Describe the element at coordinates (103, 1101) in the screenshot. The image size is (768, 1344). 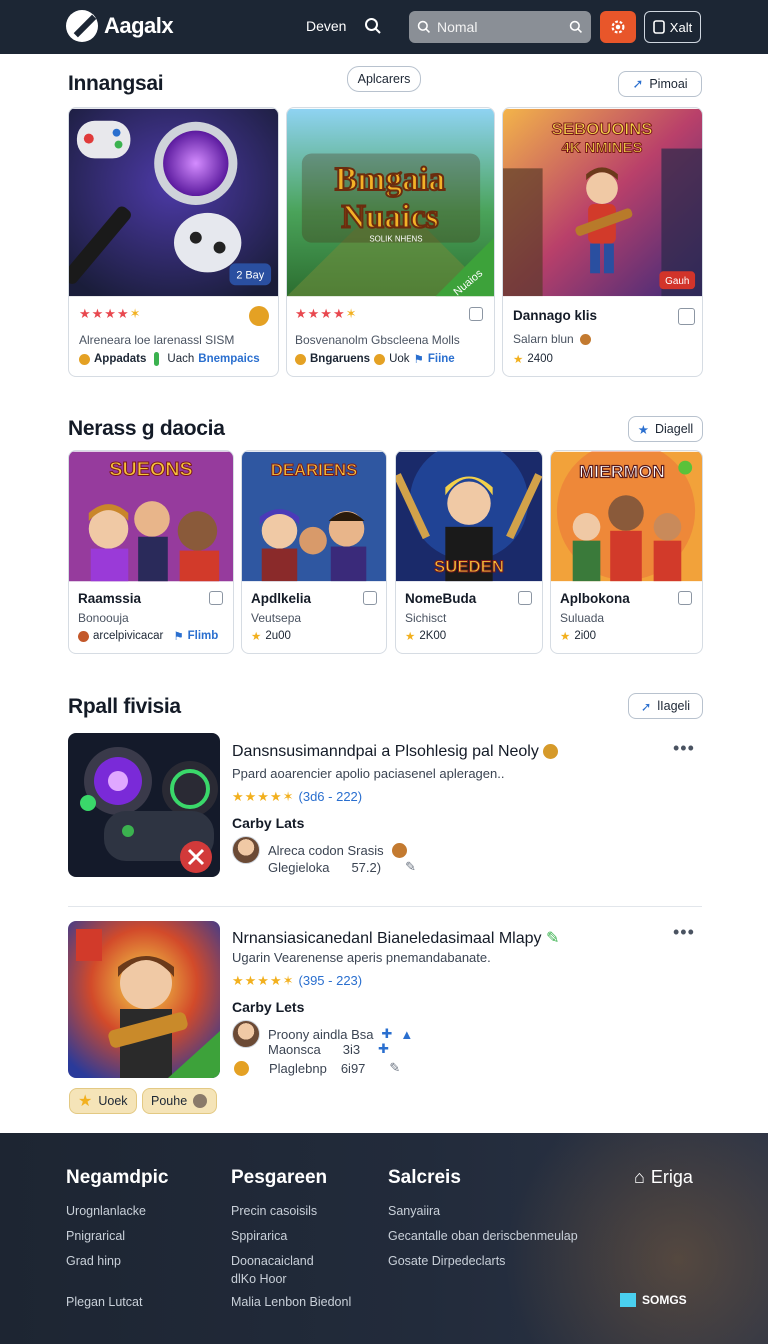
I see `tag-chip: ★ Uoek` at that location.